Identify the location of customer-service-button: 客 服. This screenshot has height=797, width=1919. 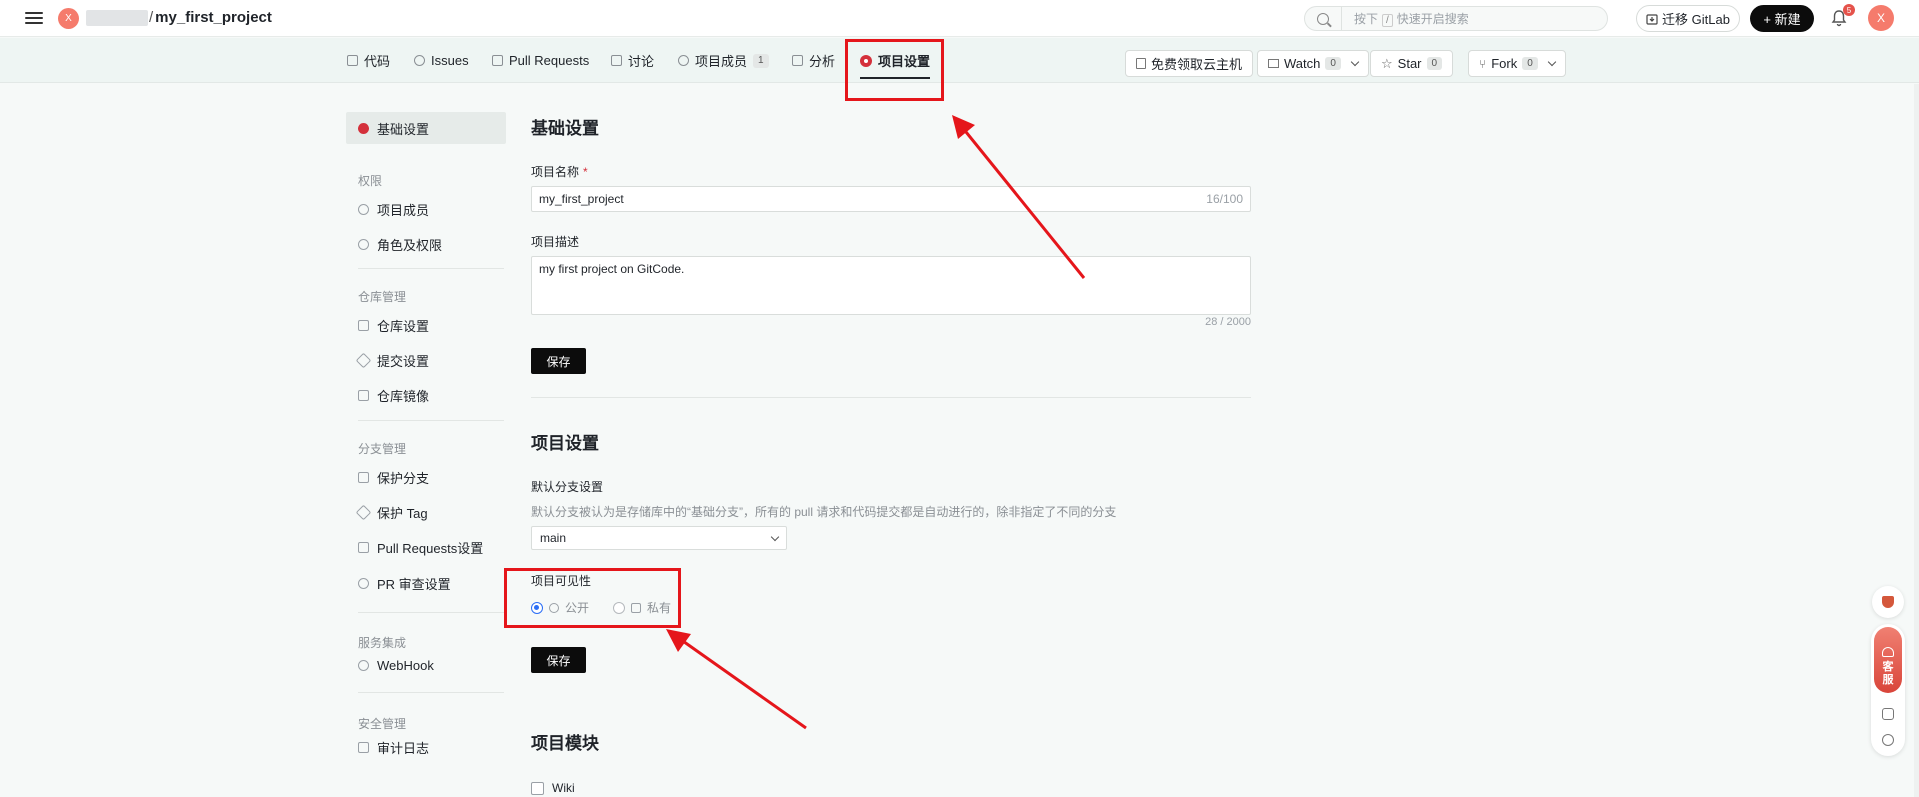
(1888, 660).